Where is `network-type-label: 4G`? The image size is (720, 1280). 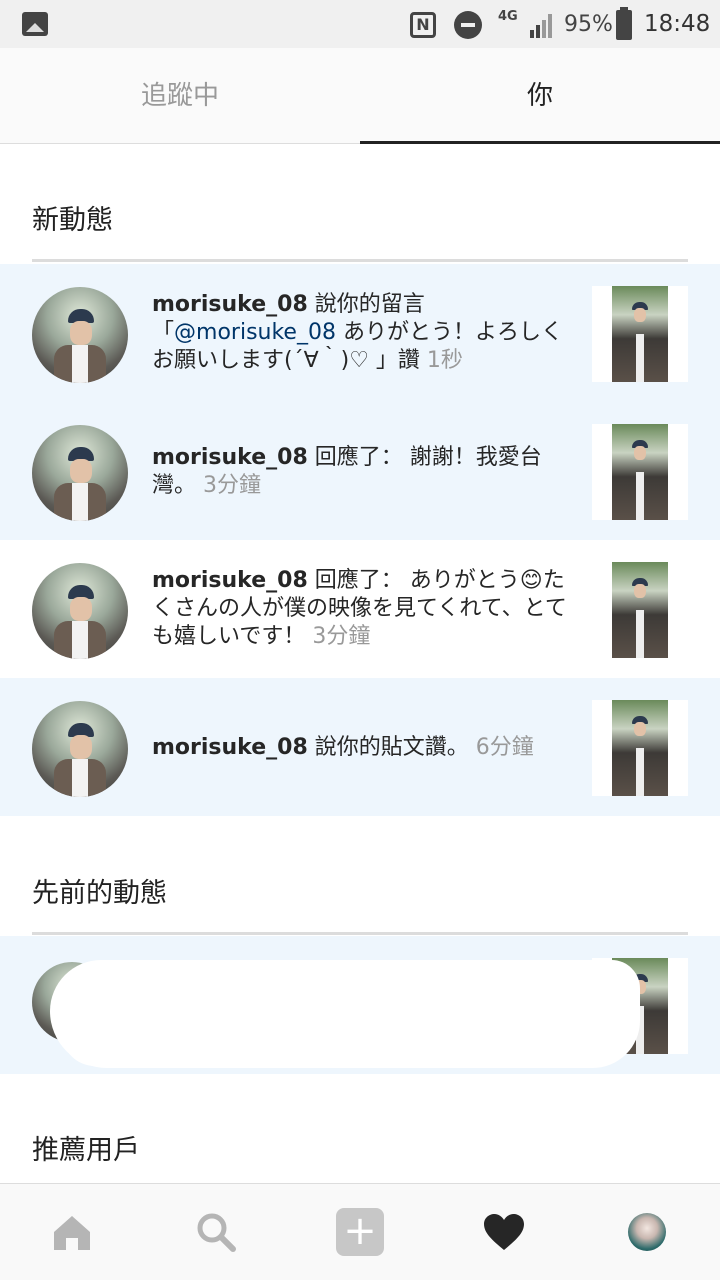
network-type-label: 4G is located at coordinates (508, 16).